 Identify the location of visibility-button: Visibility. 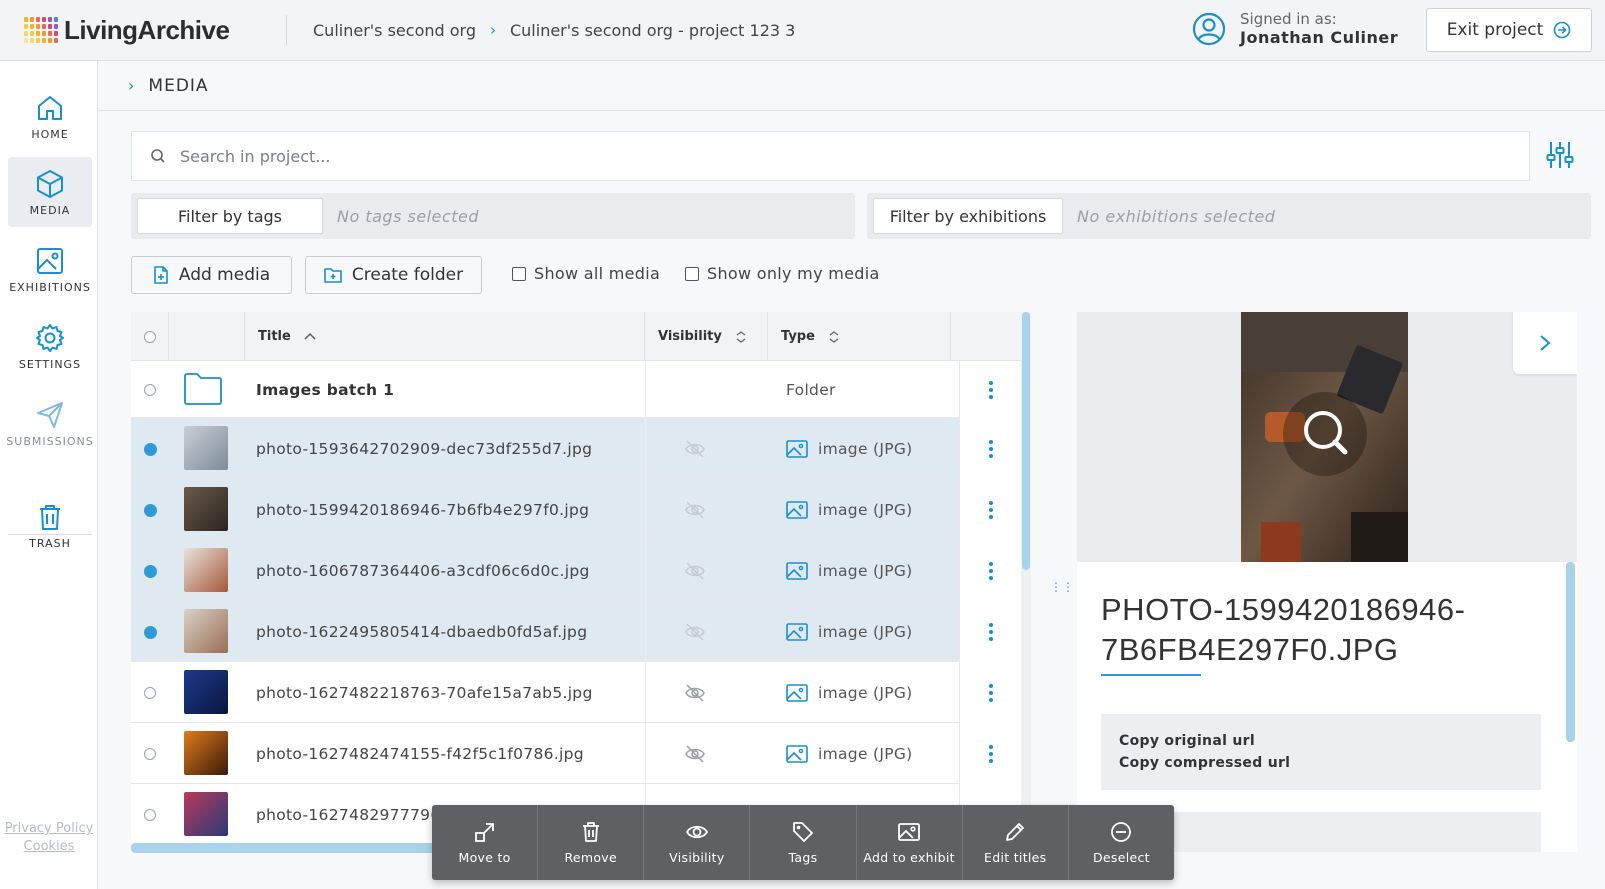
(697, 842).